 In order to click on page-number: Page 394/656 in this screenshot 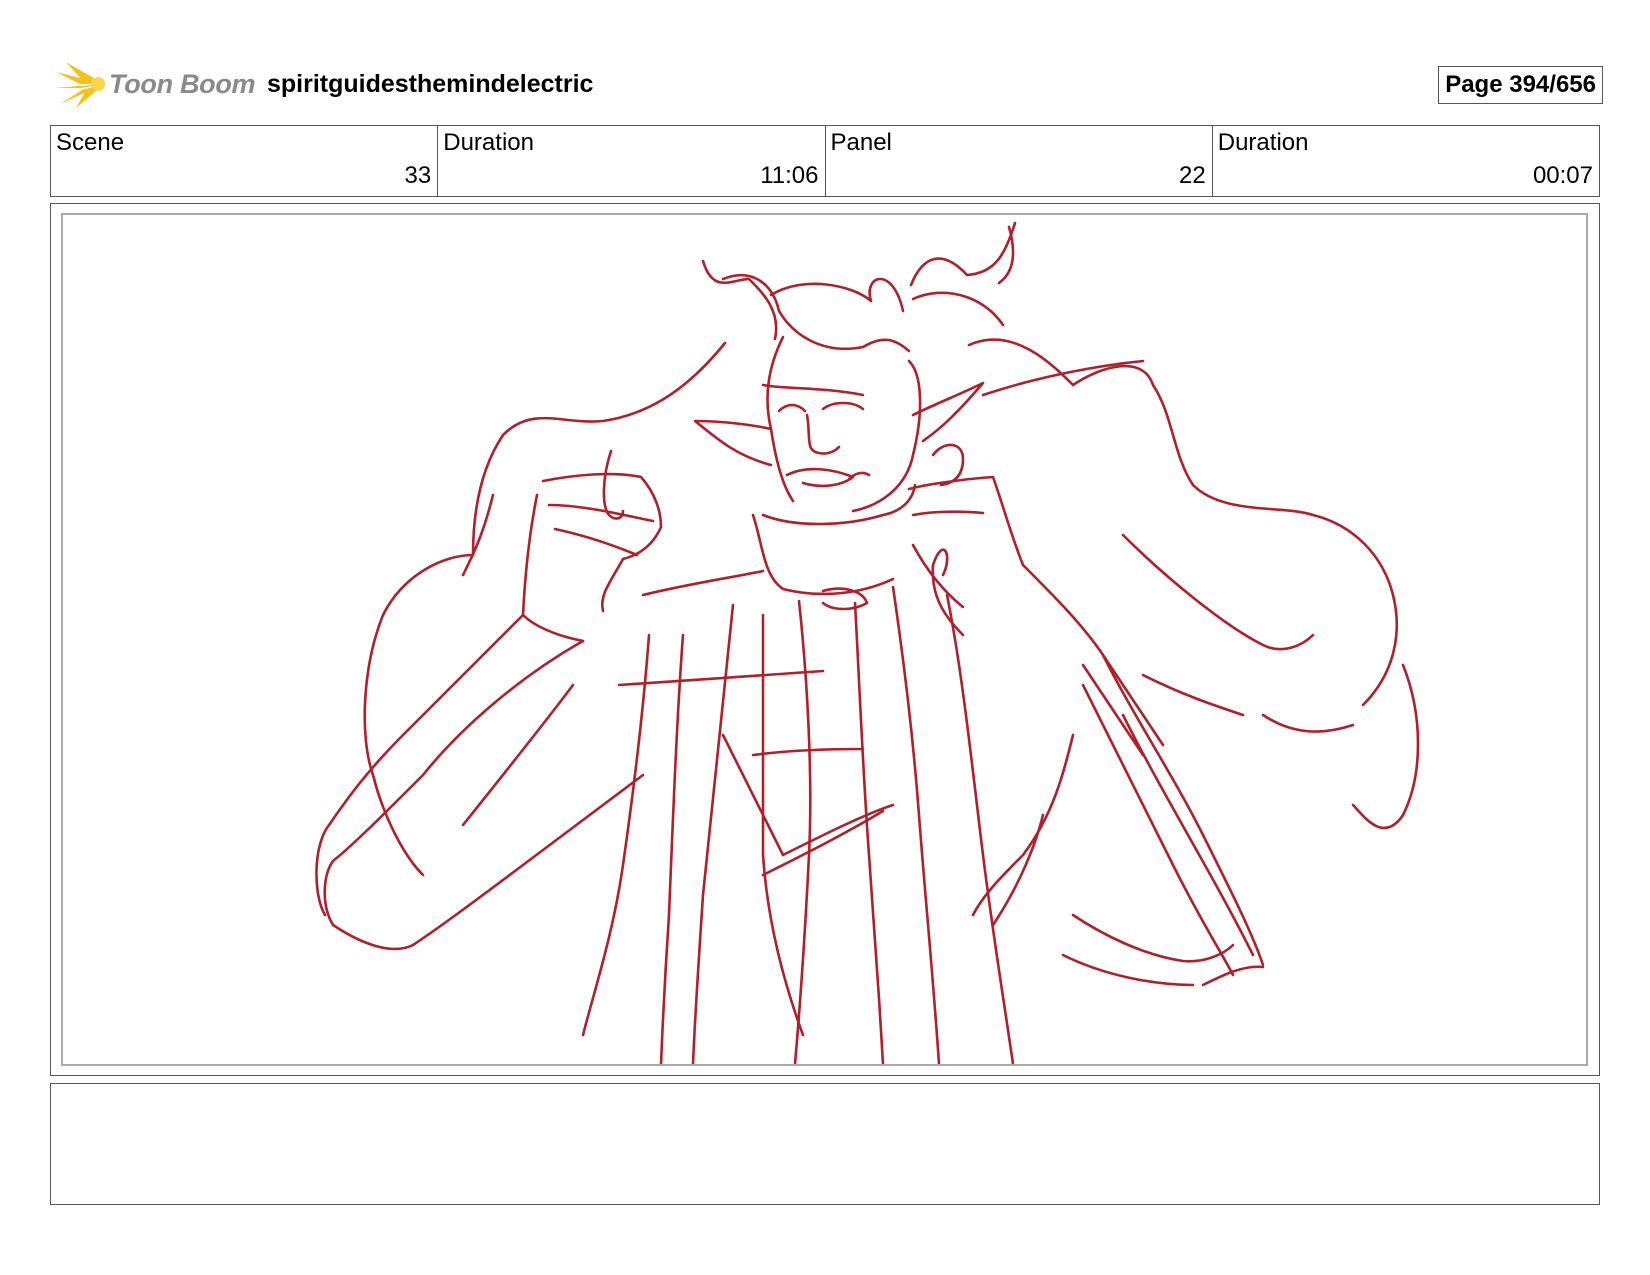, I will do `click(1520, 85)`.